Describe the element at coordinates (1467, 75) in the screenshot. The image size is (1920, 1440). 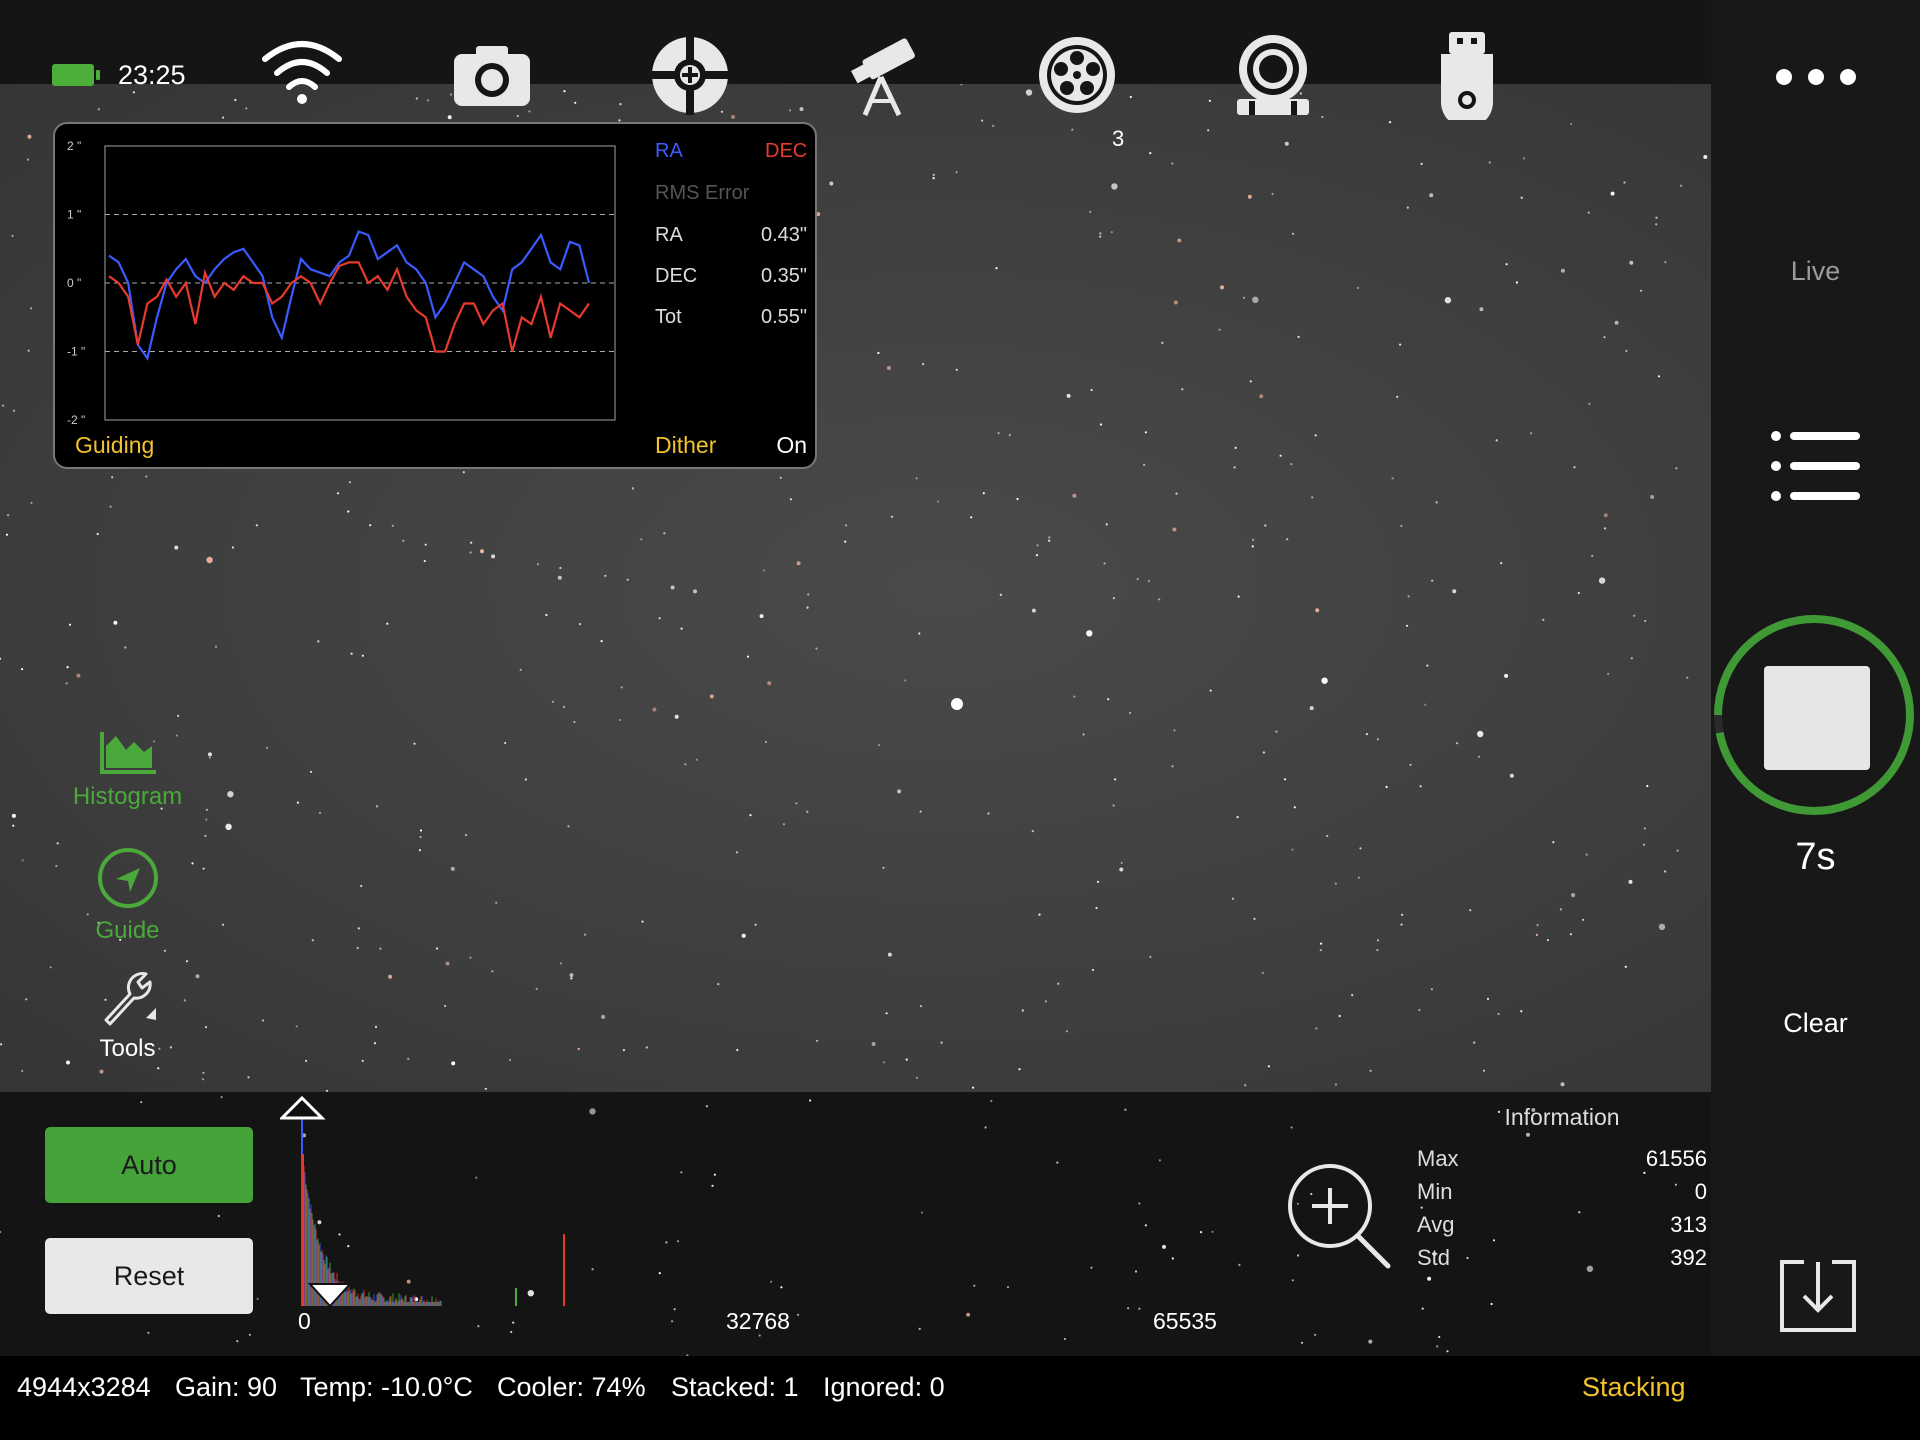
I see `usb-storage-icon` at that location.